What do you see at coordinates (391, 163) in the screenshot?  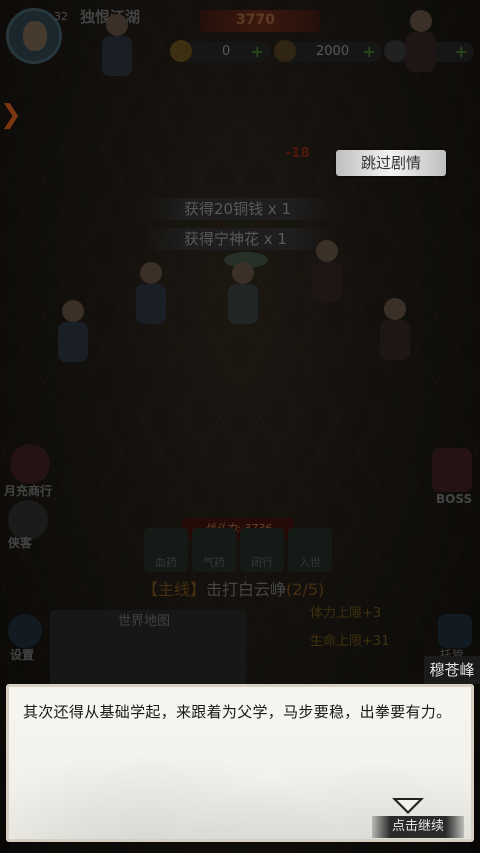 I see `skip-story-button: 跳过剧情` at bounding box center [391, 163].